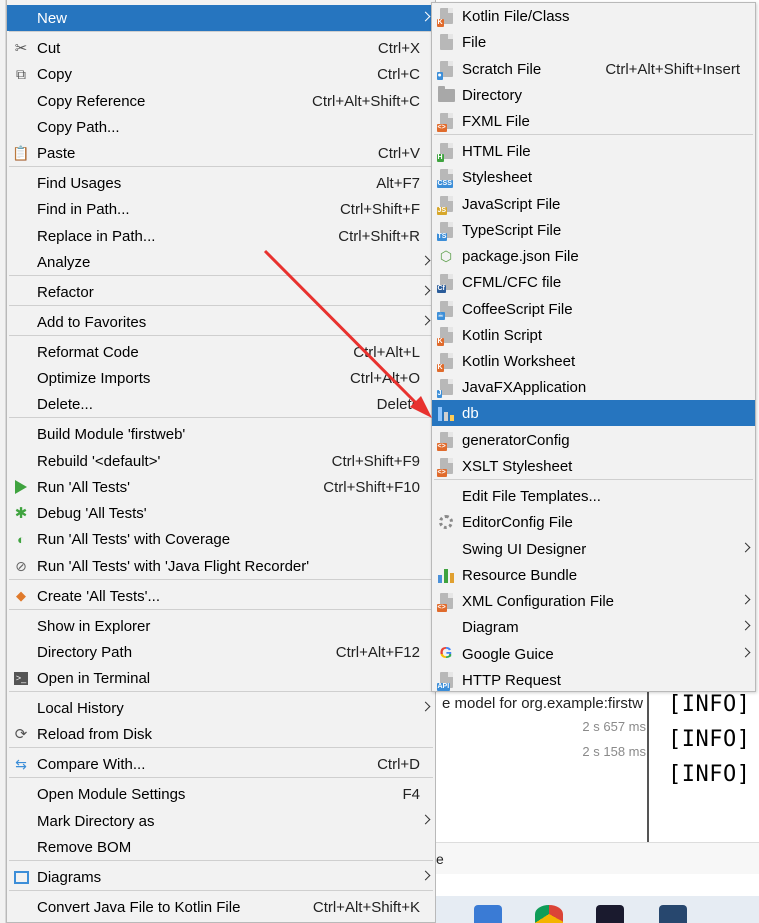  Describe the element at coordinates (221, 847) in the screenshot. I see `menu-item-remove-bom: Remove BOM` at that location.